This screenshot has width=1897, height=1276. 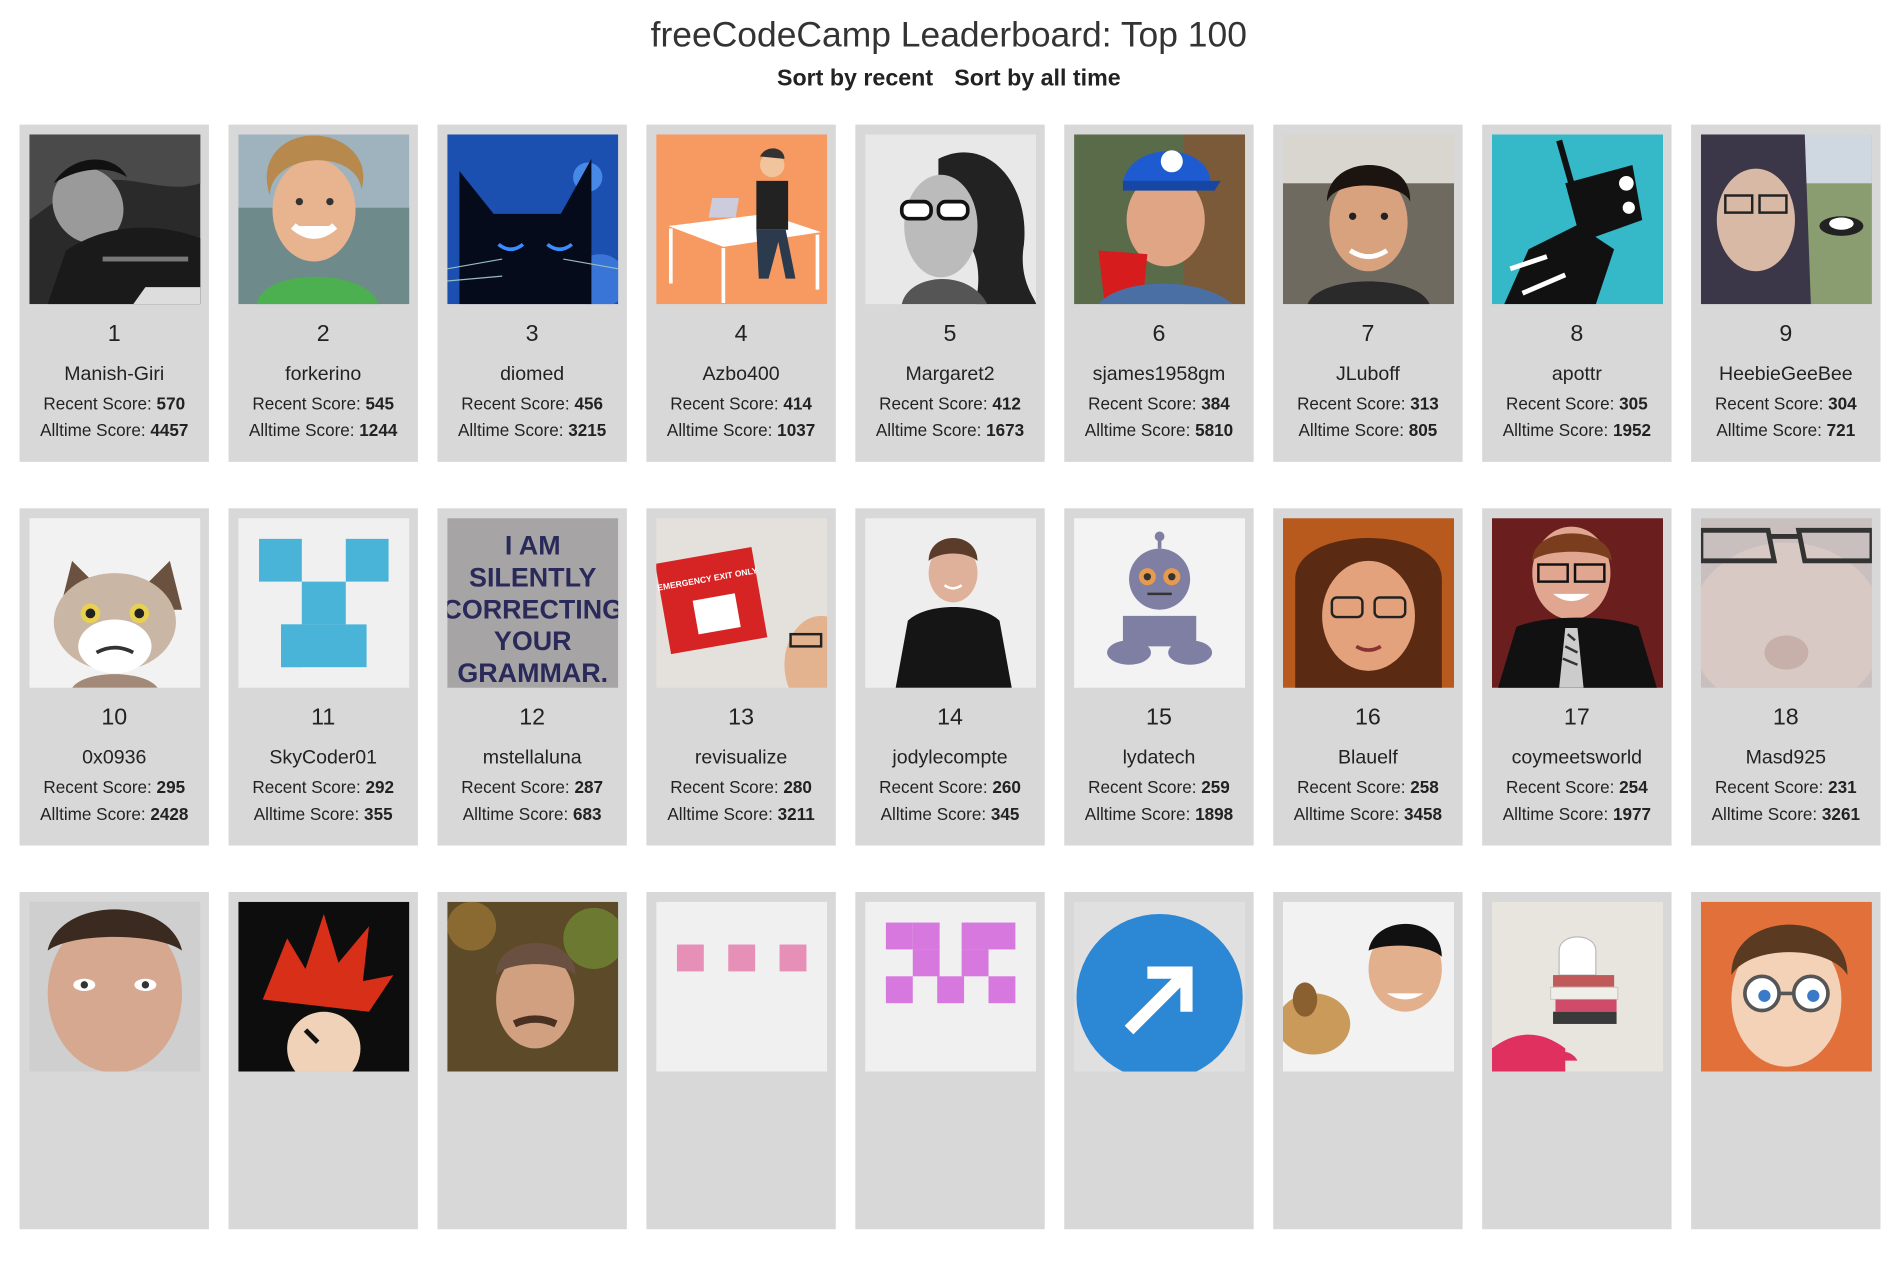 I want to click on user-avatar: I AM SILENTLY CORRECTING YOUR GRAMMAR., so click(x=532, y=603).